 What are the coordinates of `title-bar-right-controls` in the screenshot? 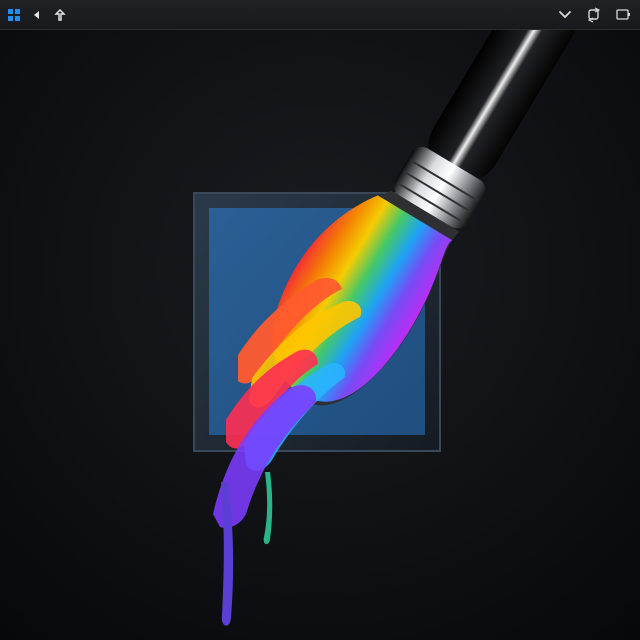 It's located at (594, 15).